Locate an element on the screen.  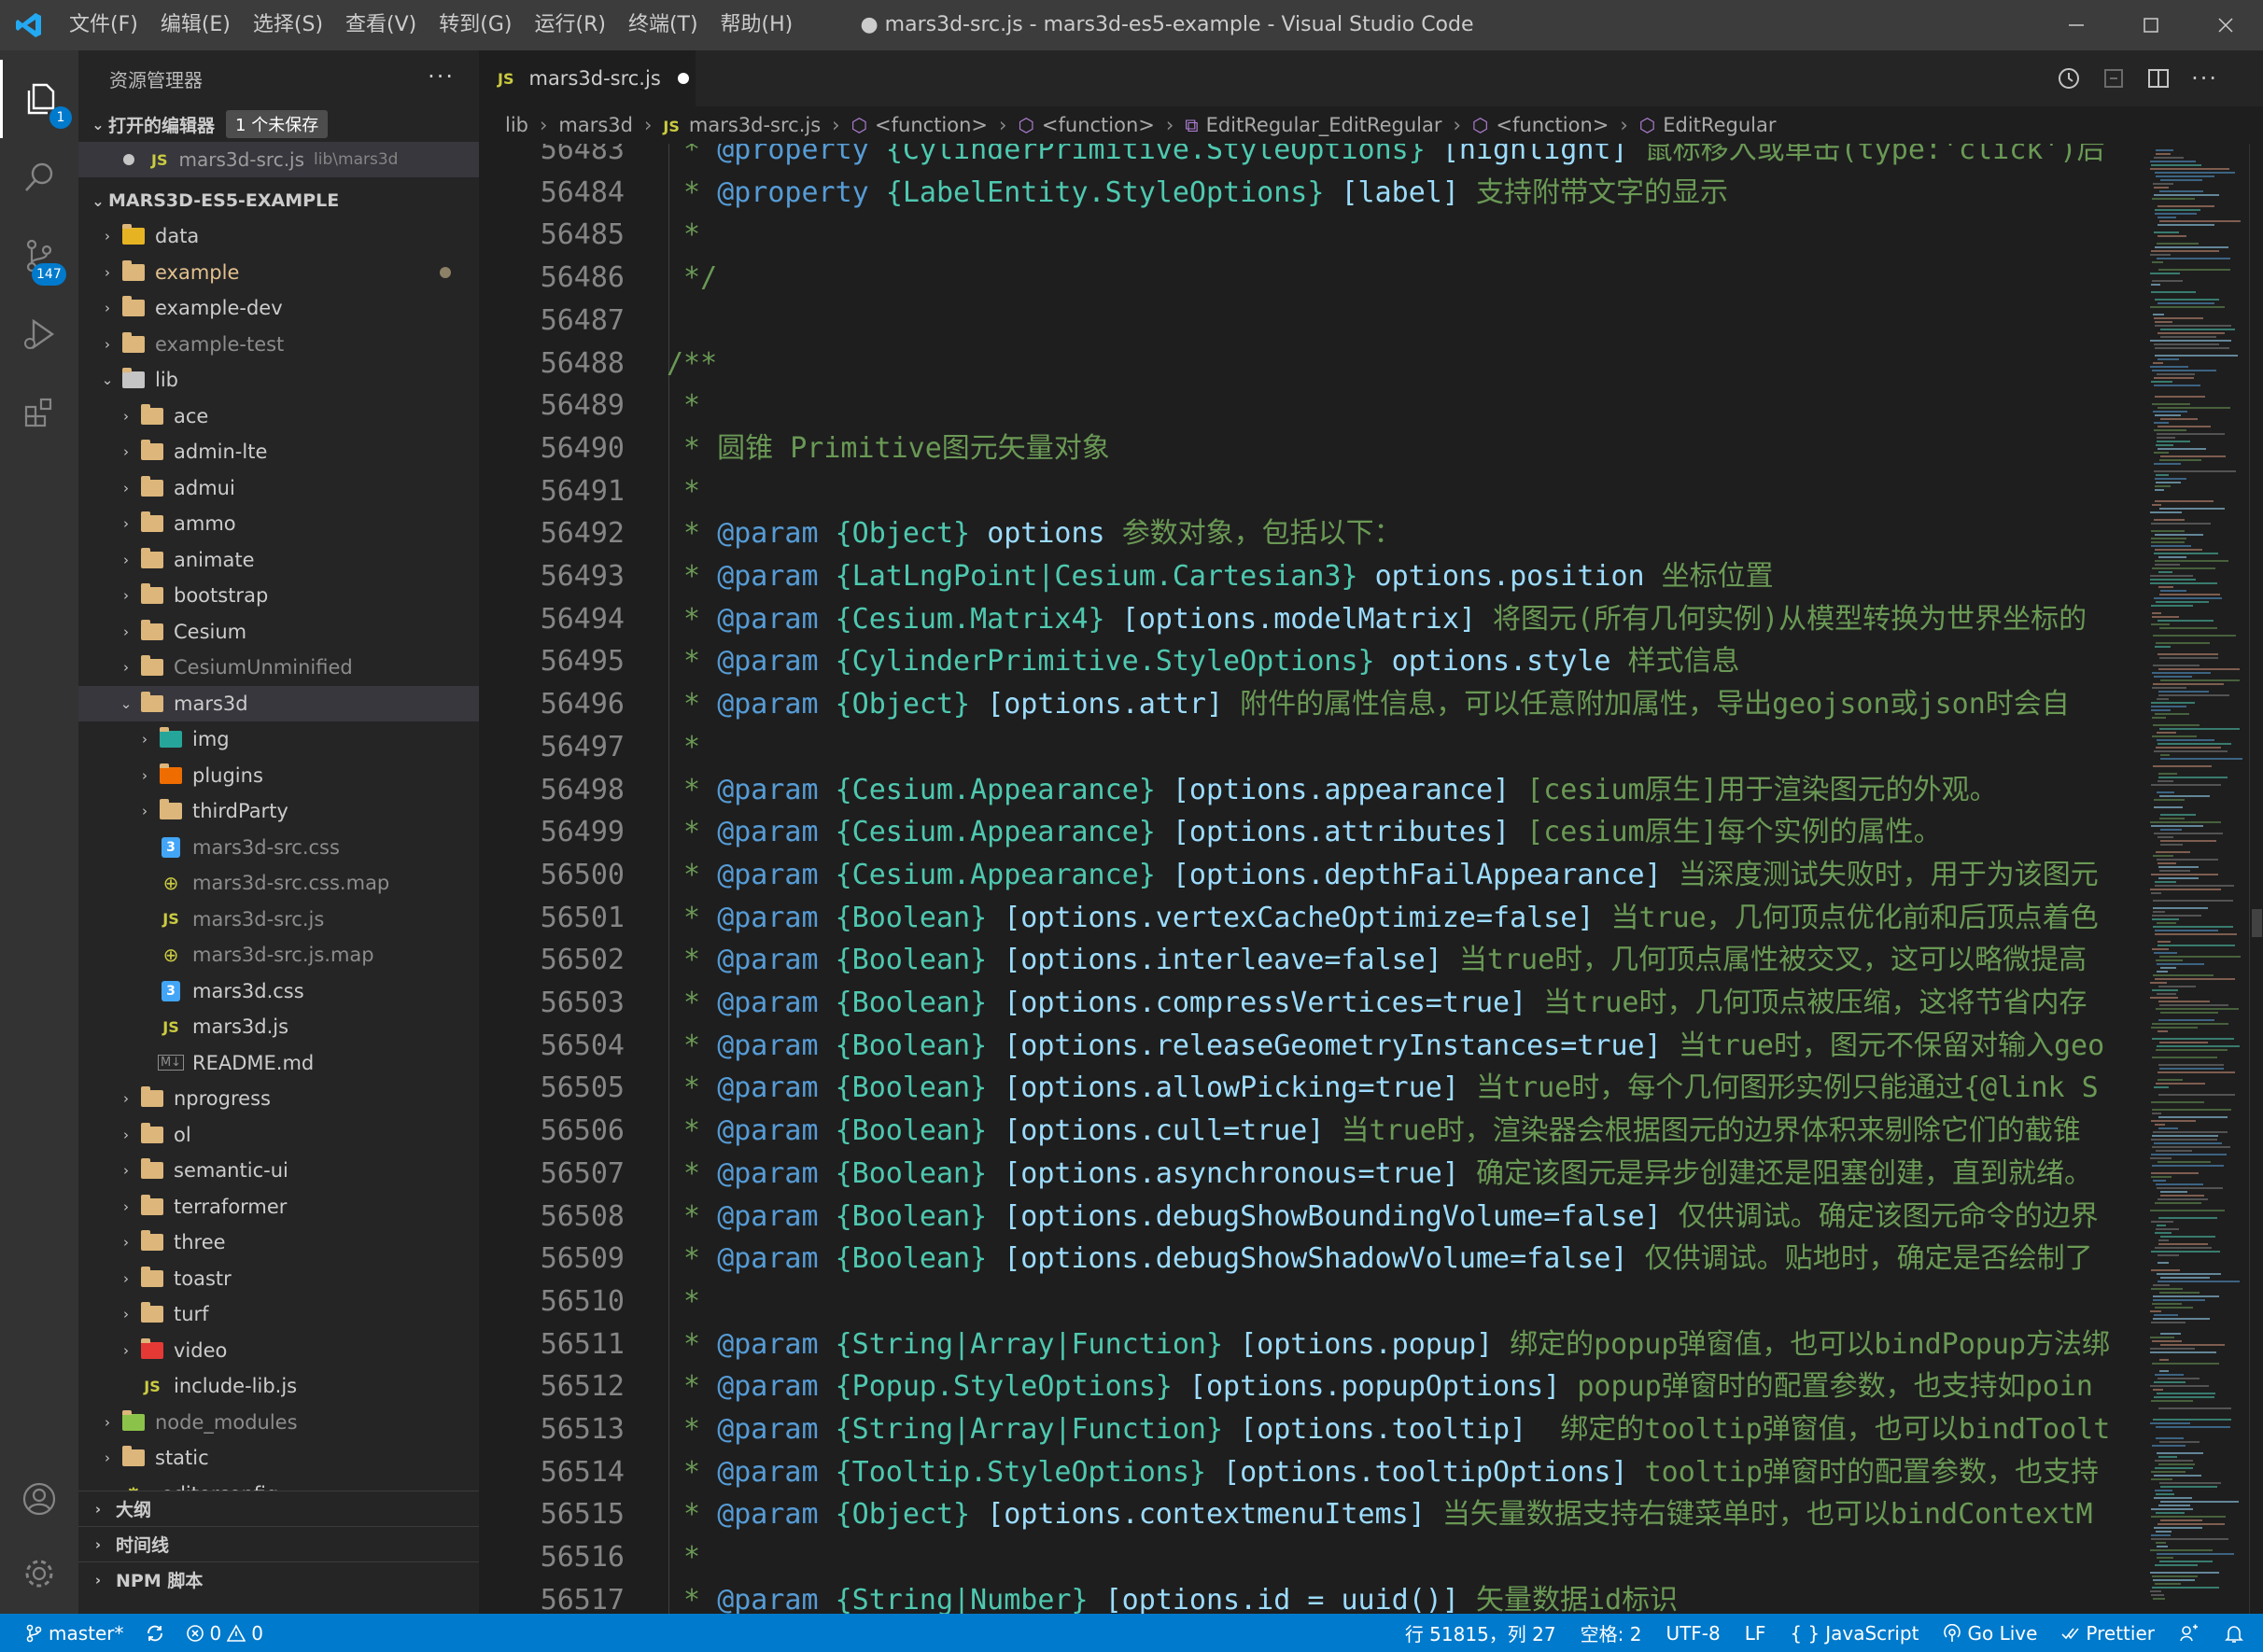
tree-item: › example is located at coordinates (278, 273).